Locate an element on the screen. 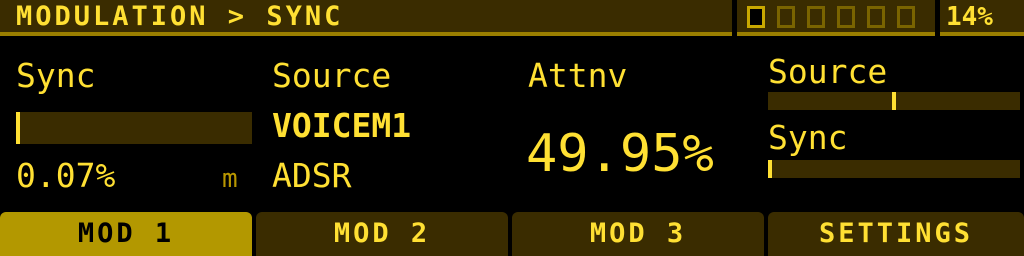  cpu-meter: 14% is located at coordinates (982, 18).